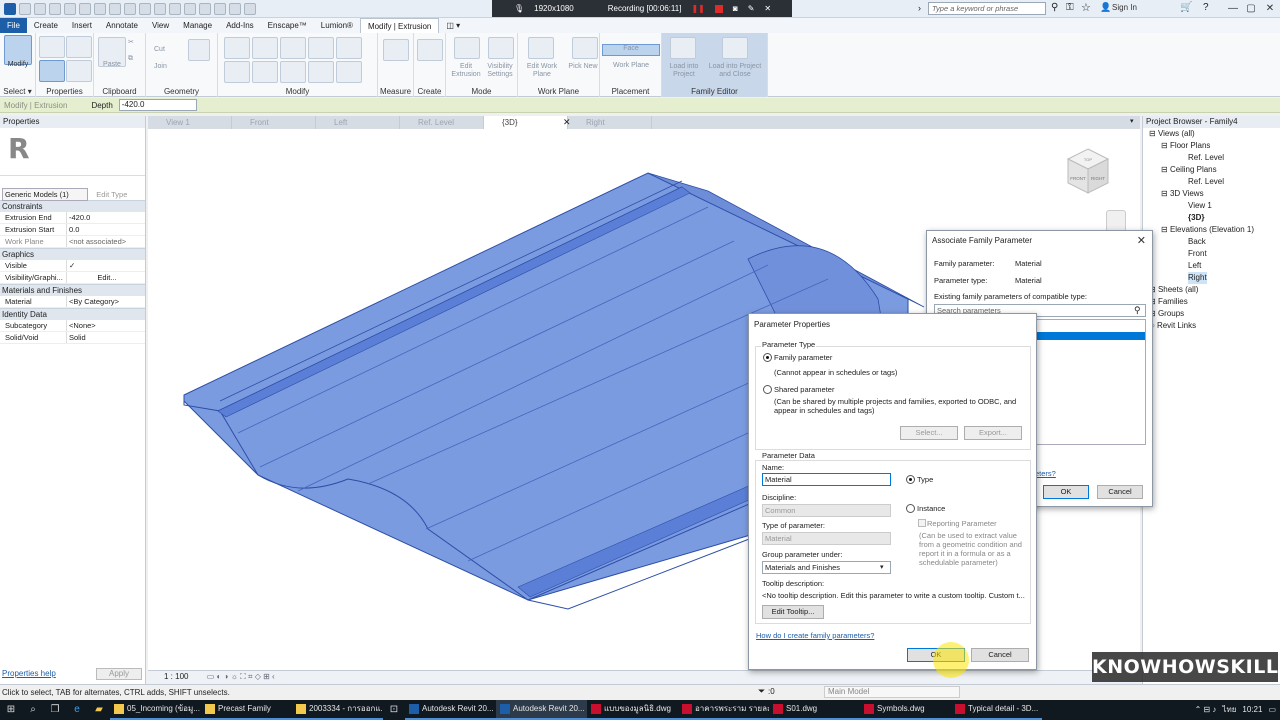 This screenshot has width=1280, height=720. I want to click on user-icon: 👤, so click(1105, 7).